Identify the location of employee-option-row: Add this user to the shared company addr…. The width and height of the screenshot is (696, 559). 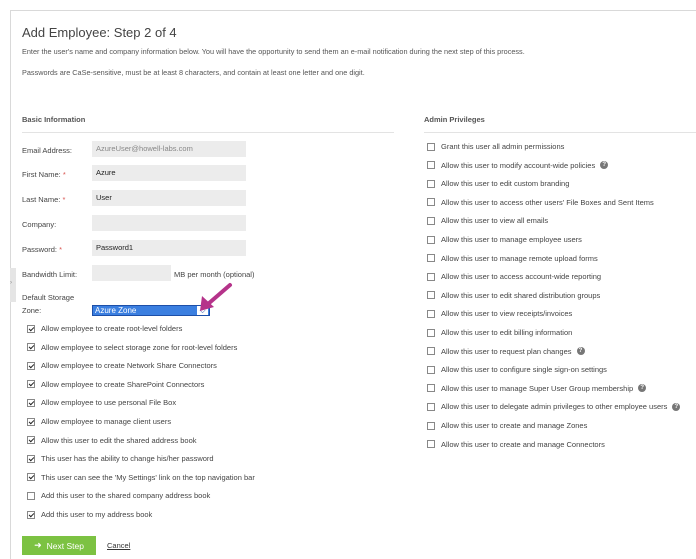
(118, 495).